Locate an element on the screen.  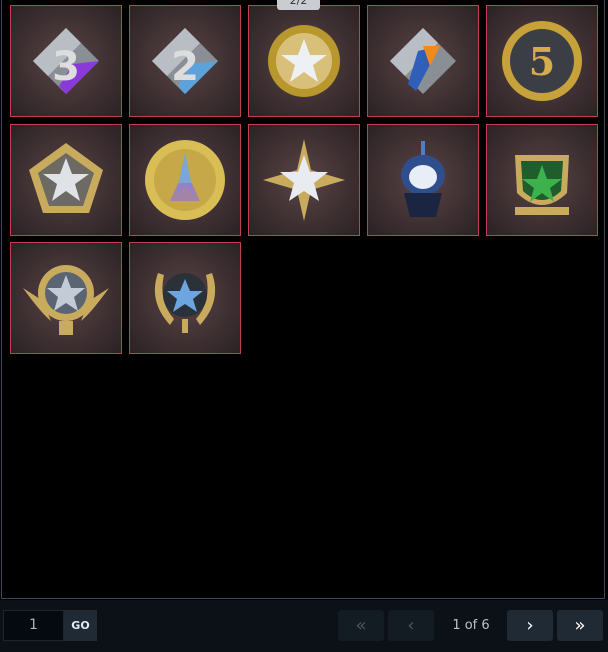
inventory-item: 5 is located at coordinates (542, 61).